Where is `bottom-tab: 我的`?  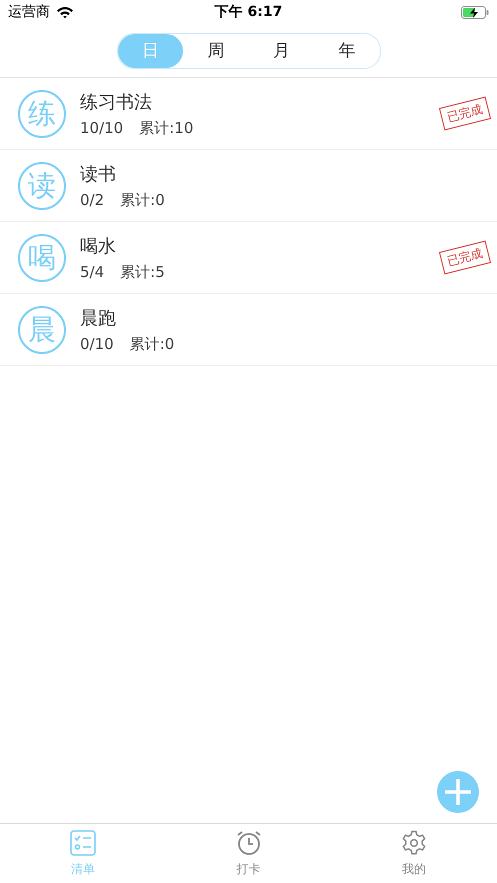
bottom-tab: 我的 is located at coordinates (414, 853).